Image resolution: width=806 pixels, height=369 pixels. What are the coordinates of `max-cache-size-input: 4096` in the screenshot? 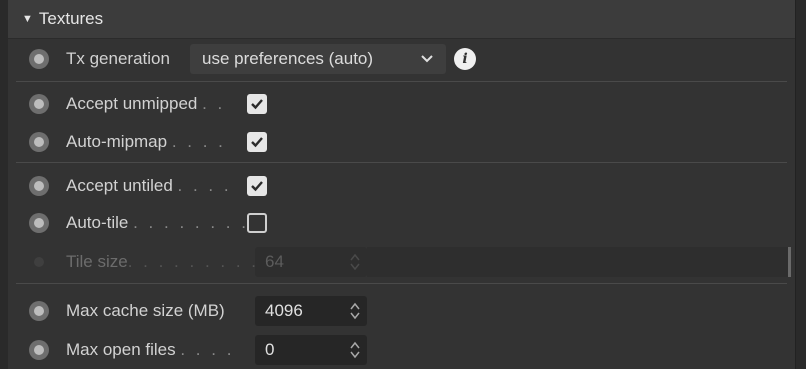 It's located at (311, 311).